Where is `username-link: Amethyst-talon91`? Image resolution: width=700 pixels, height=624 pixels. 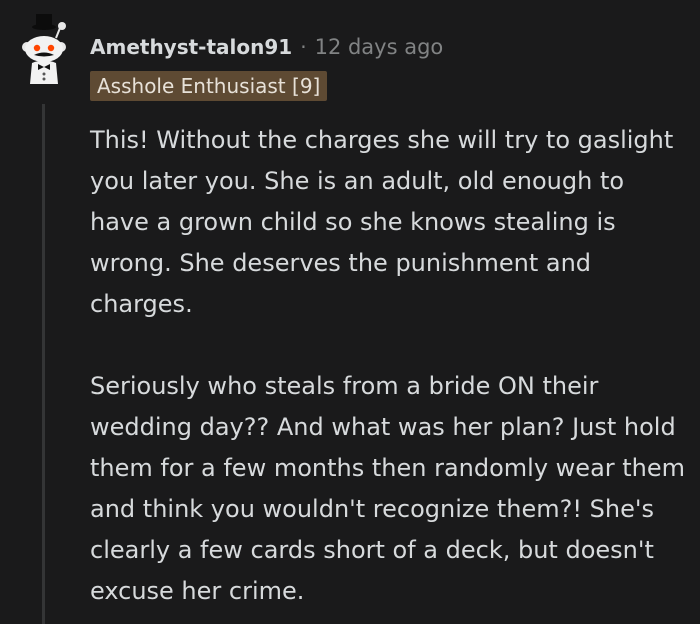
username-link: Amethyst-talon91 is located at coordinates (191, 47).